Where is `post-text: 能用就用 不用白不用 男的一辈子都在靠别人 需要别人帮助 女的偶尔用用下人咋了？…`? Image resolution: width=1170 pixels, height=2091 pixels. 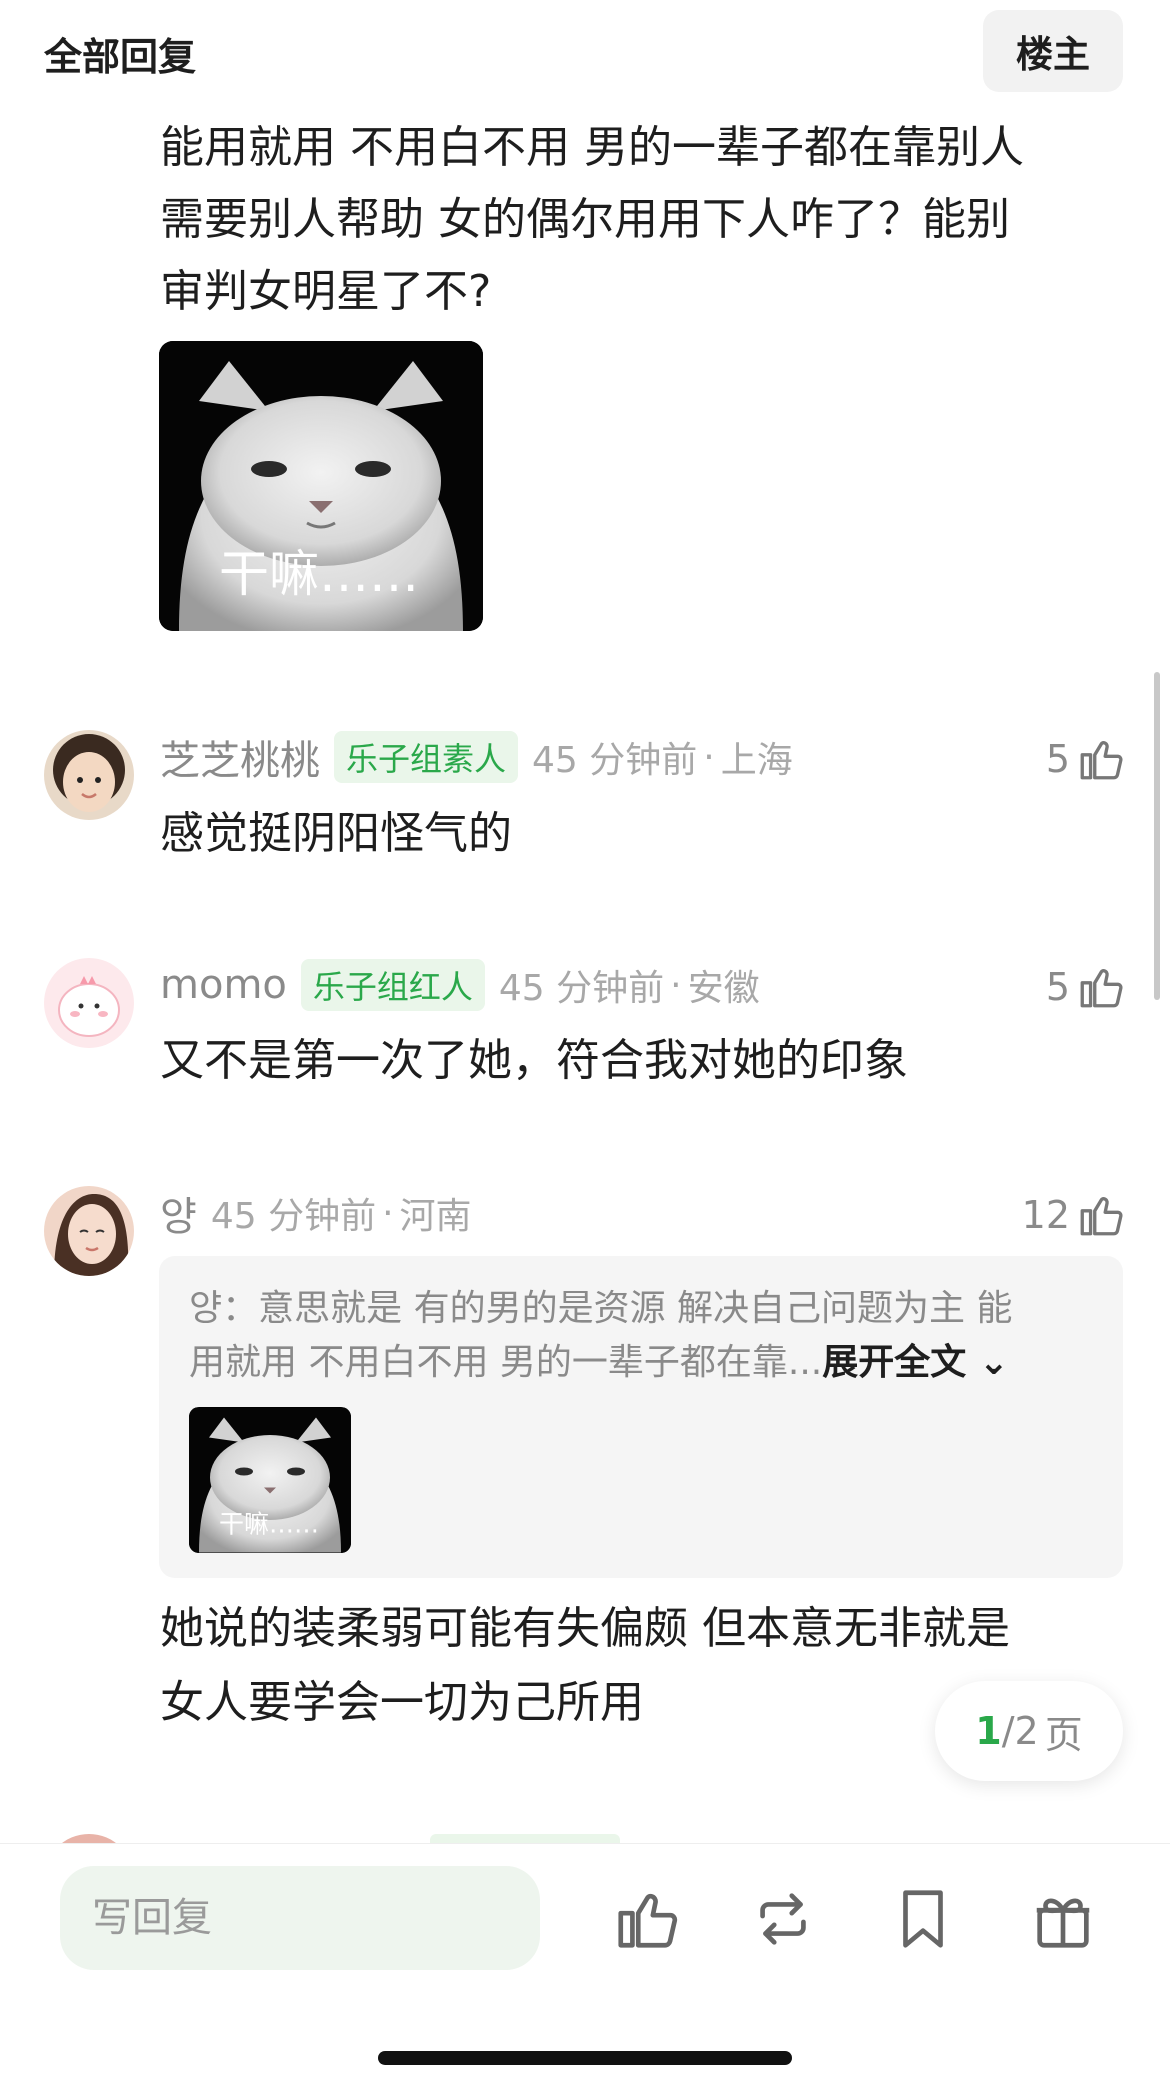 post-text: 能用就用 不用白不用 男的一辈子都在靠别人 需要别人帮助 女的偶尔用用下人咋了？… is located at coordinates (640, 220).